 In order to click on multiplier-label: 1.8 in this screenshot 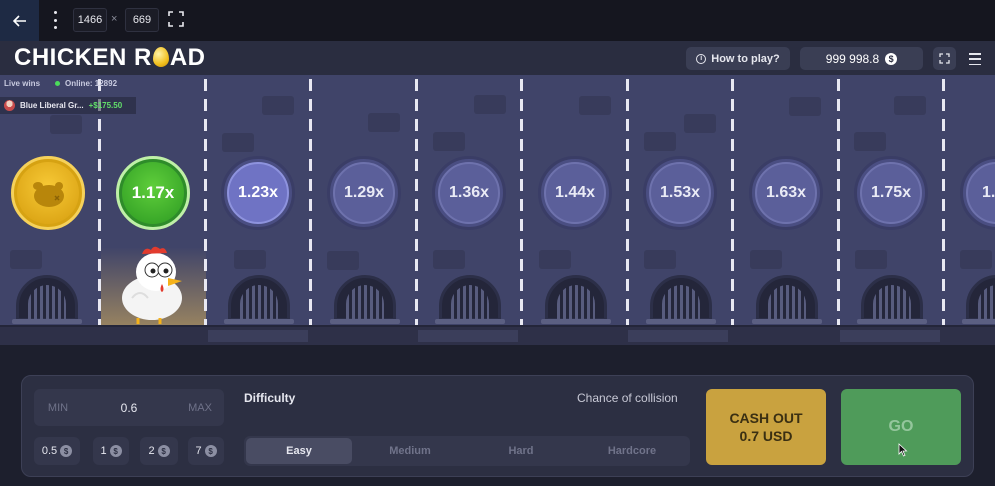, I will do `click(980, 193)`.